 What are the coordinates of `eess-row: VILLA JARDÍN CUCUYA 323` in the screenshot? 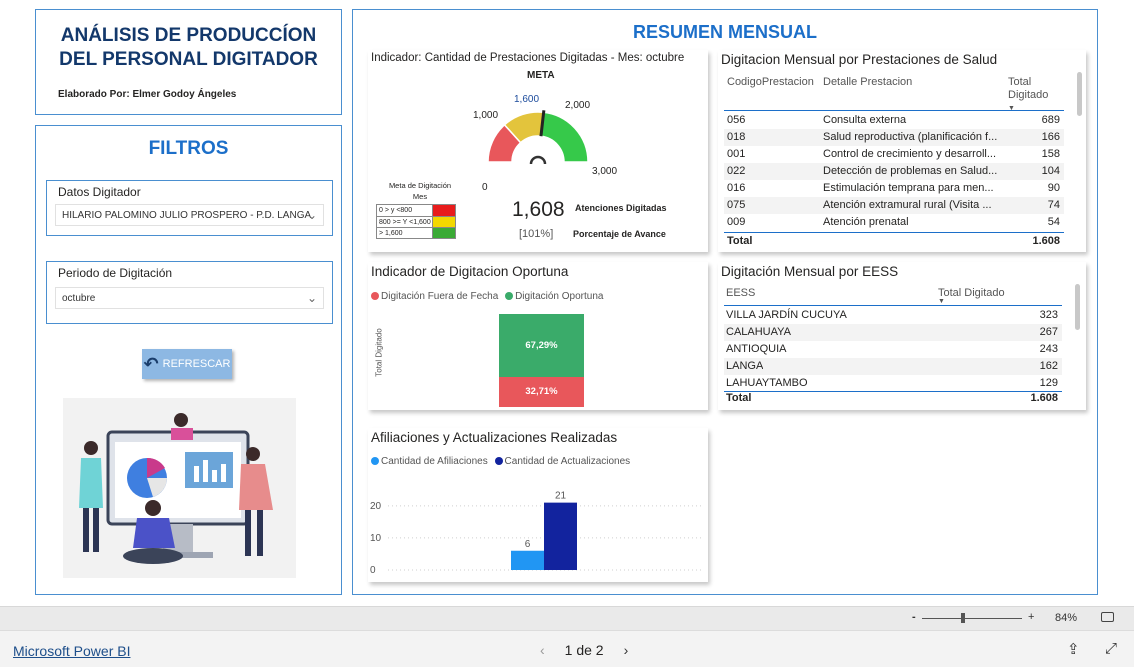 It's located at (893, 315).